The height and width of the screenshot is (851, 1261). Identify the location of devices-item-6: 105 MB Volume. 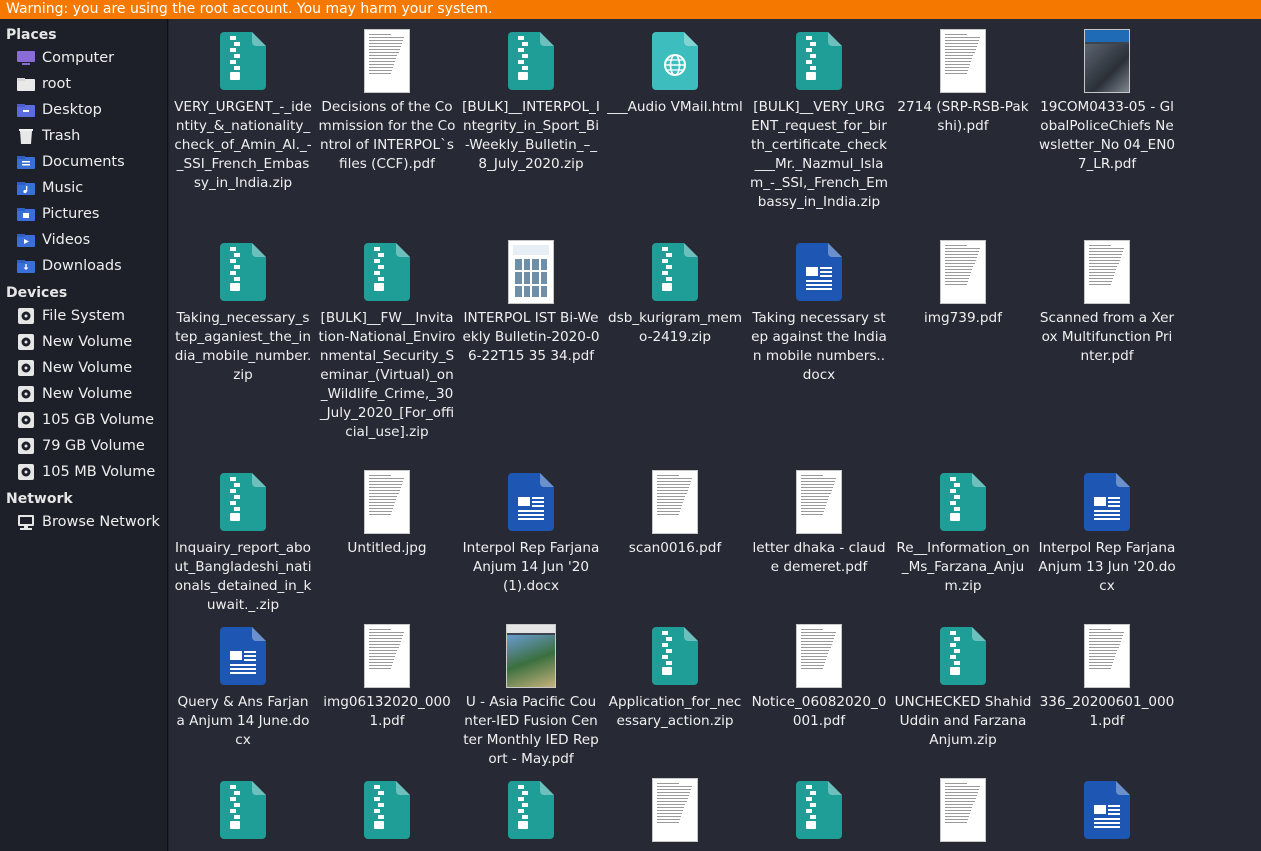
(83, 472).